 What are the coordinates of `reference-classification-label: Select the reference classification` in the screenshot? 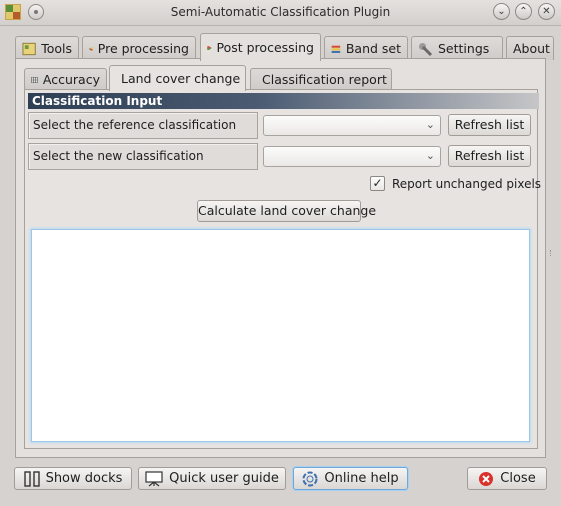 It's located at (143, 125).